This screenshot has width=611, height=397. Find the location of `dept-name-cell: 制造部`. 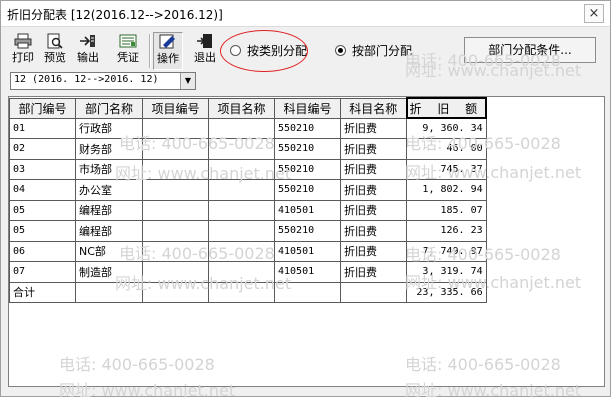

dept-name-cell: 制造部 is located at coordinates (109, 272).